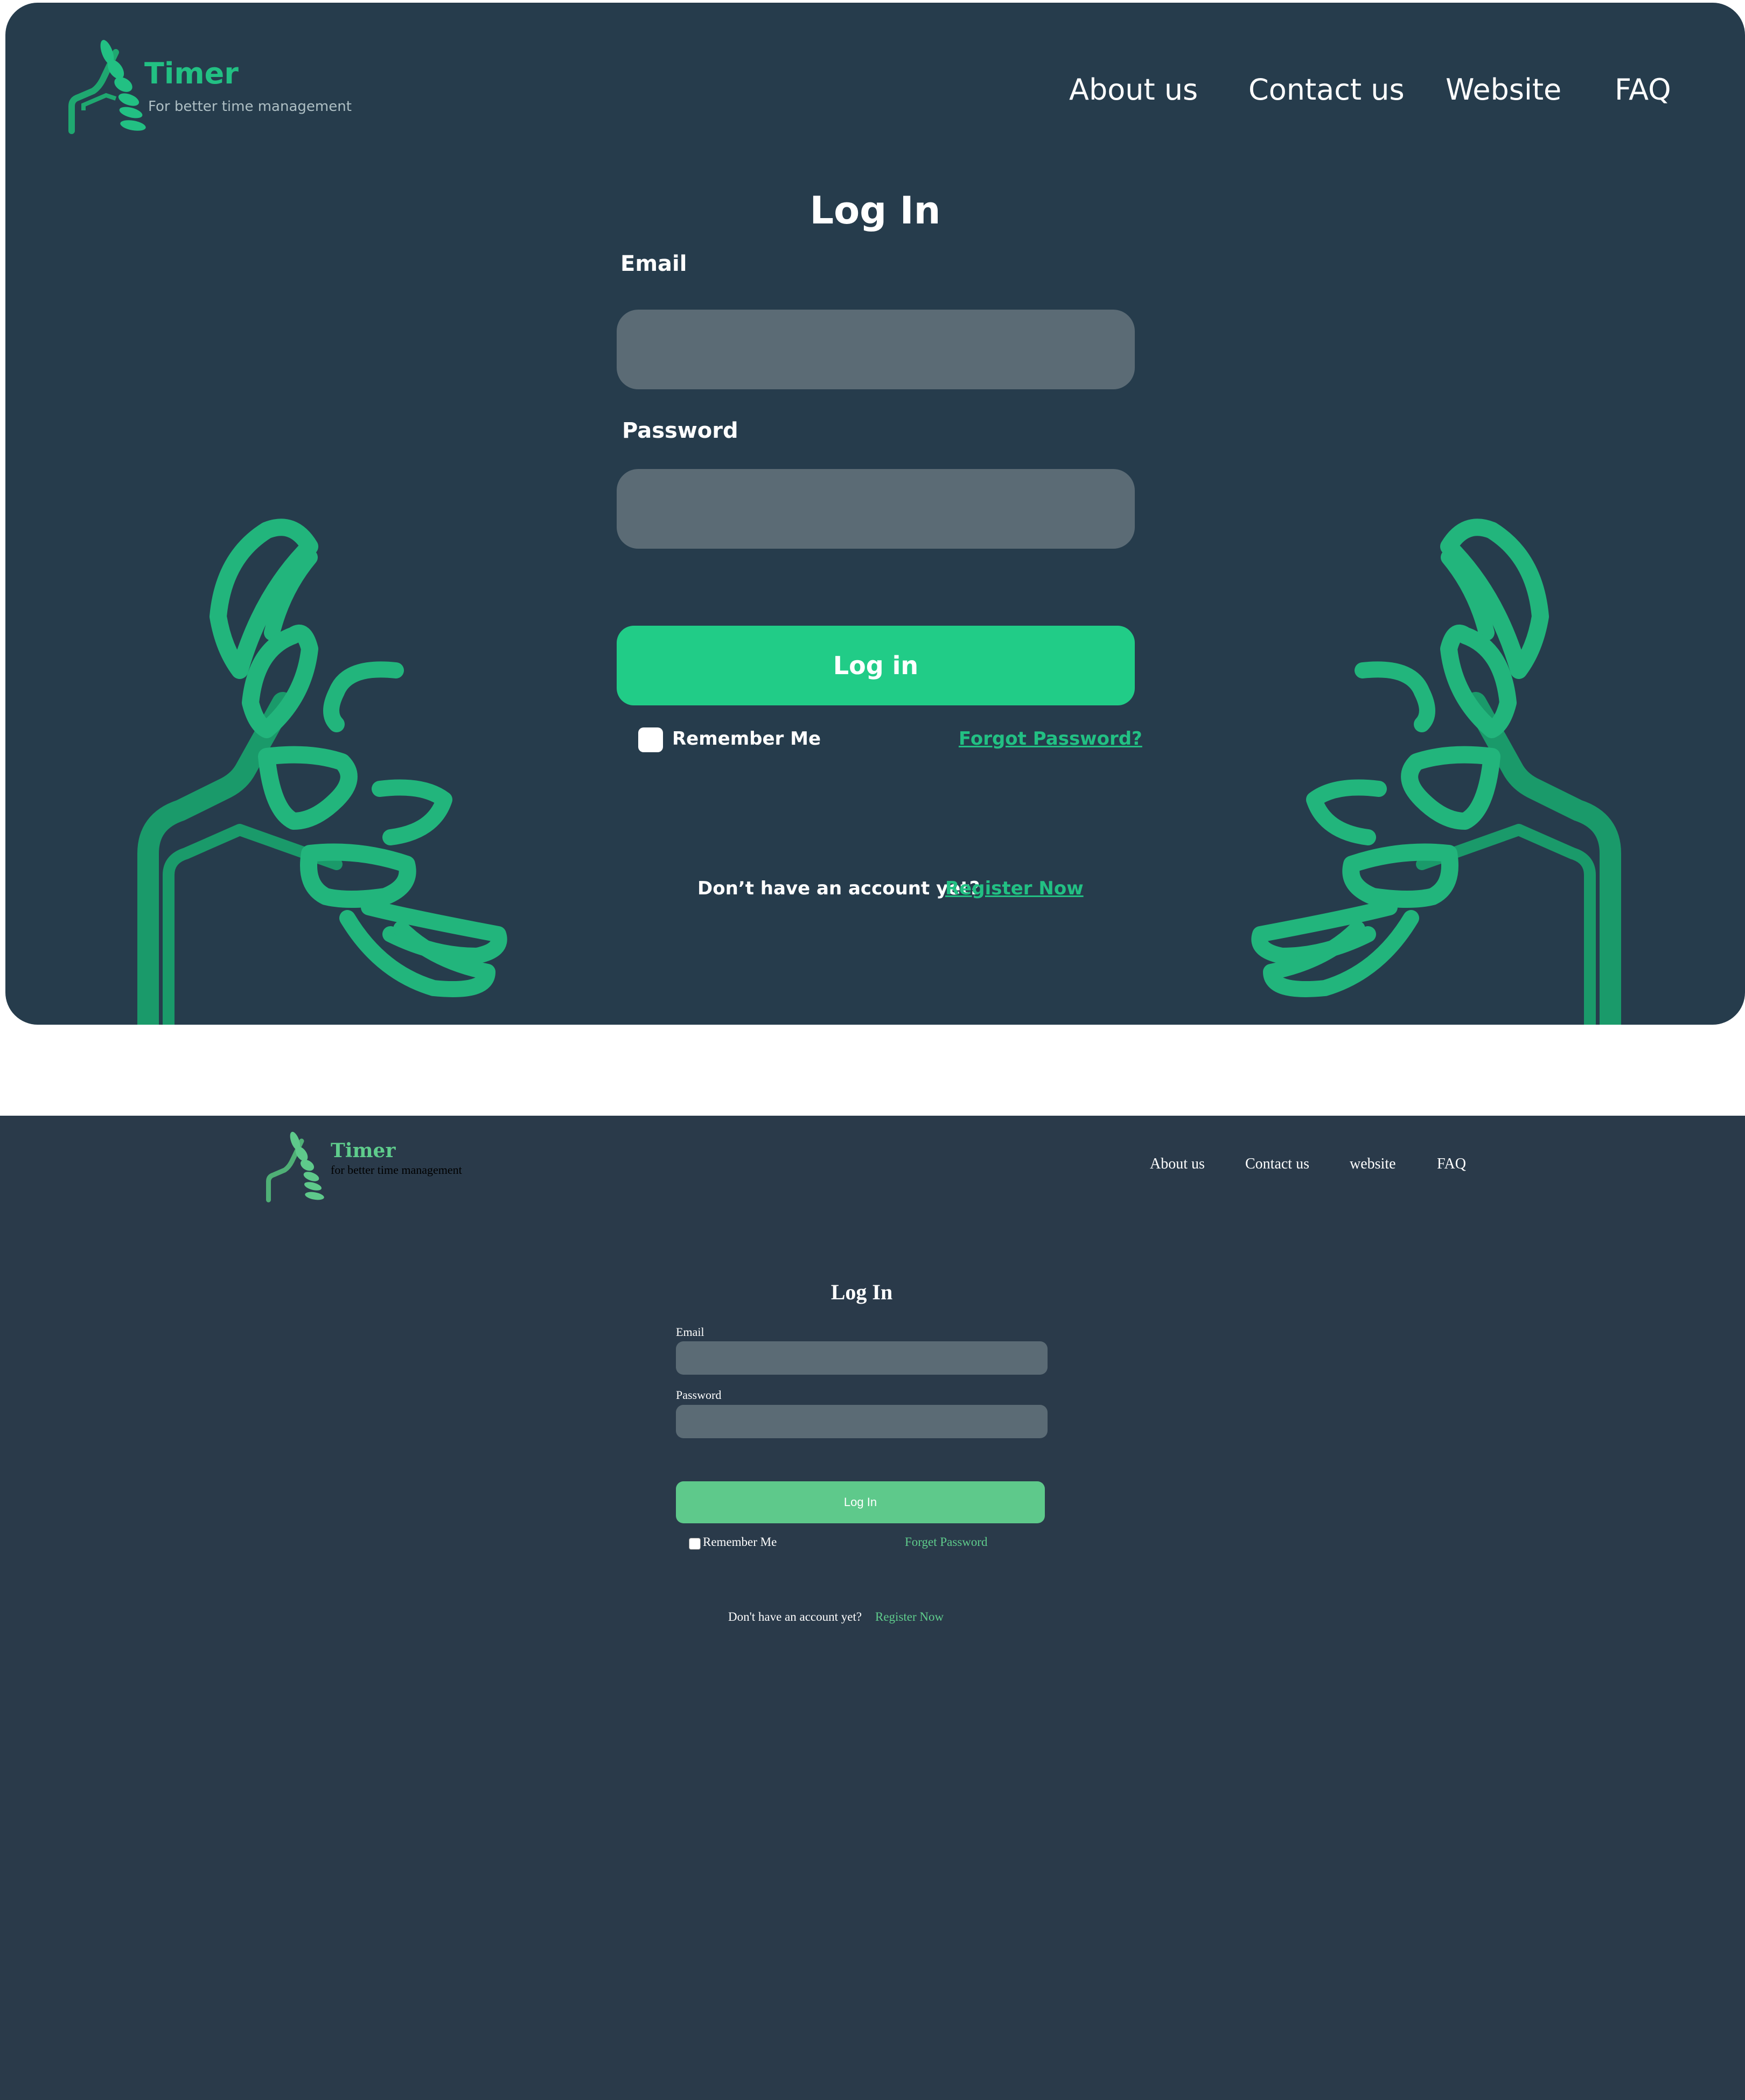  I want to click on nav-website: Website, so click(1503, 90).